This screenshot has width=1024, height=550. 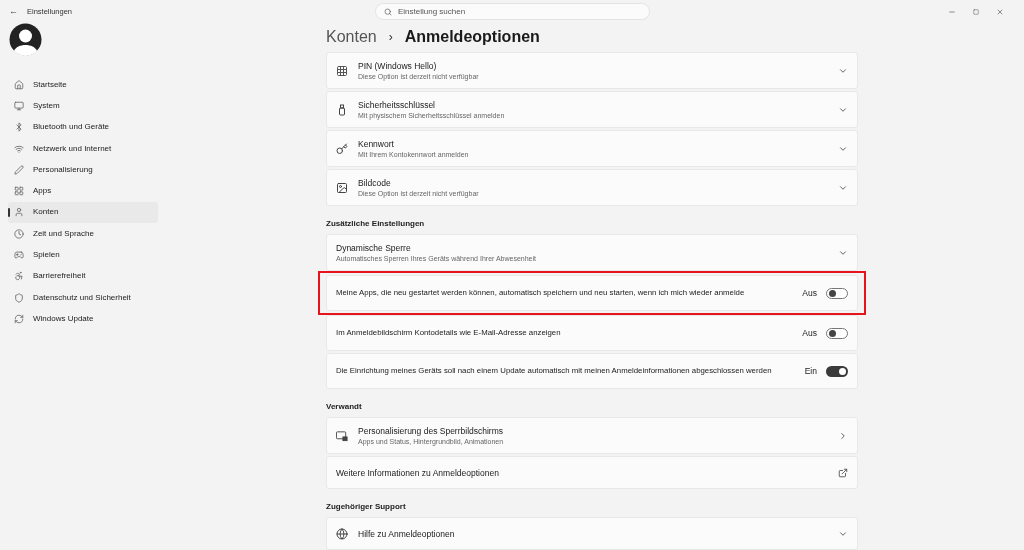 I want to click on wifi-icon, so click(x=19, y=148).